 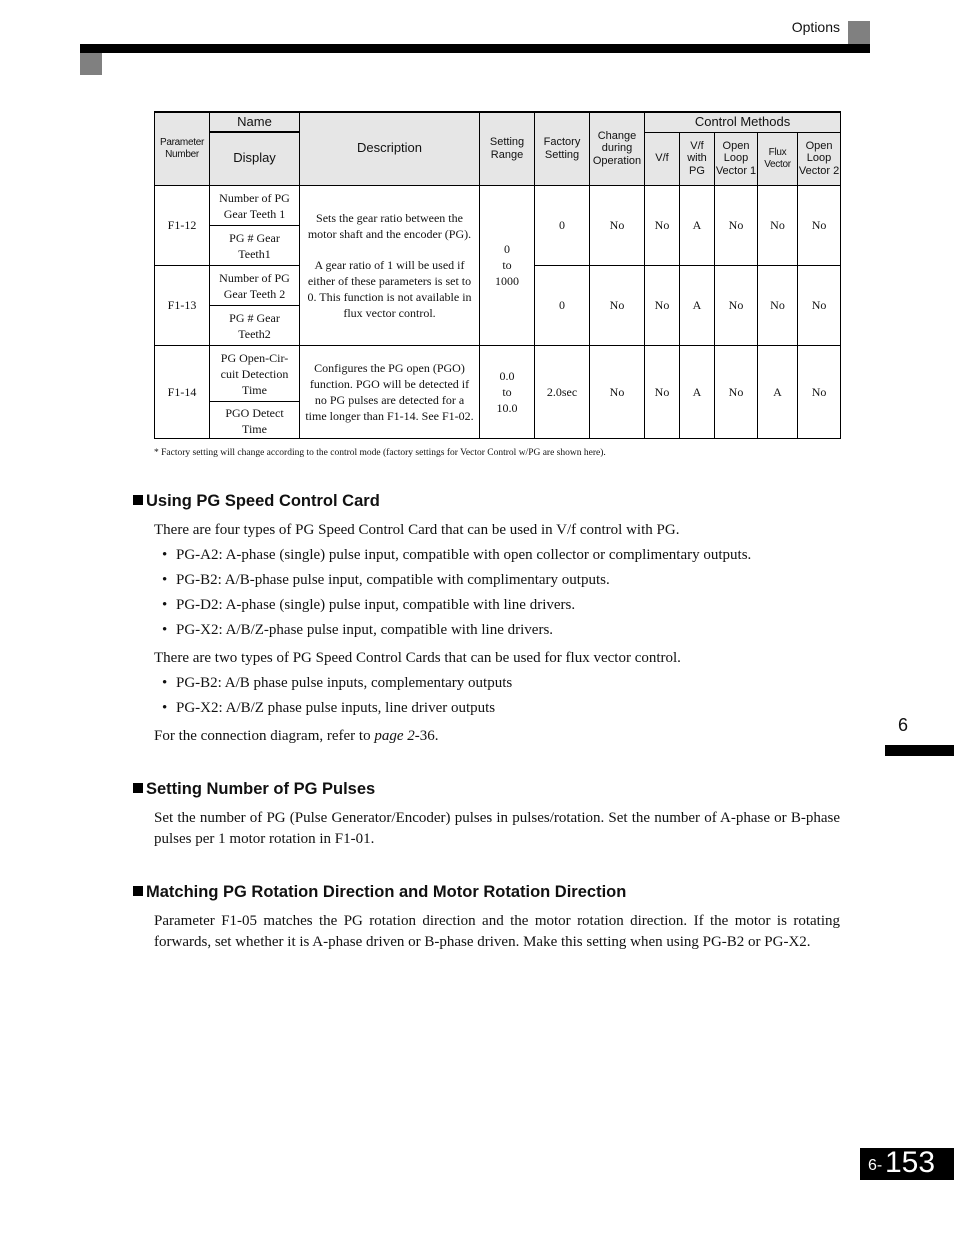 What do you see at coordinates (507, 249) in the screenshot?
I see `range-min: 0` at bounding box center [507, 249].